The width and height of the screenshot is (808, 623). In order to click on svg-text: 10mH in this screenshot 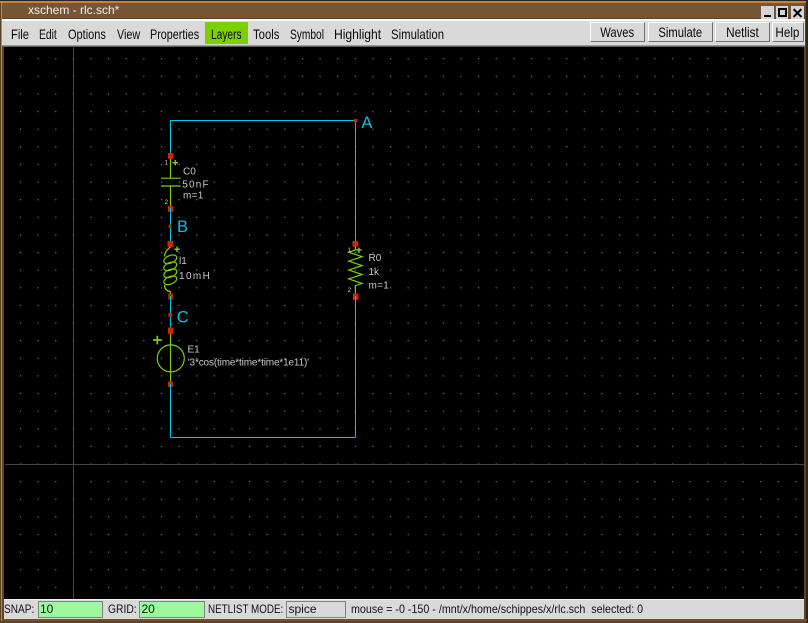, I will do `click(195, 276)`.